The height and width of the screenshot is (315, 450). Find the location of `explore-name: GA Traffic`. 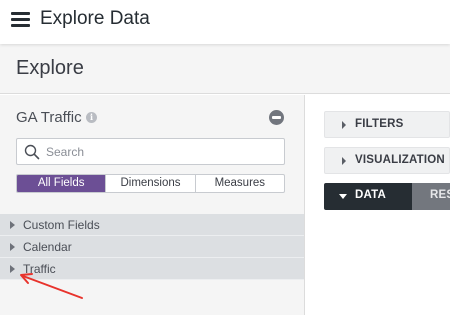

explore-name: GA Traffic is located at coordinates (49, 117).